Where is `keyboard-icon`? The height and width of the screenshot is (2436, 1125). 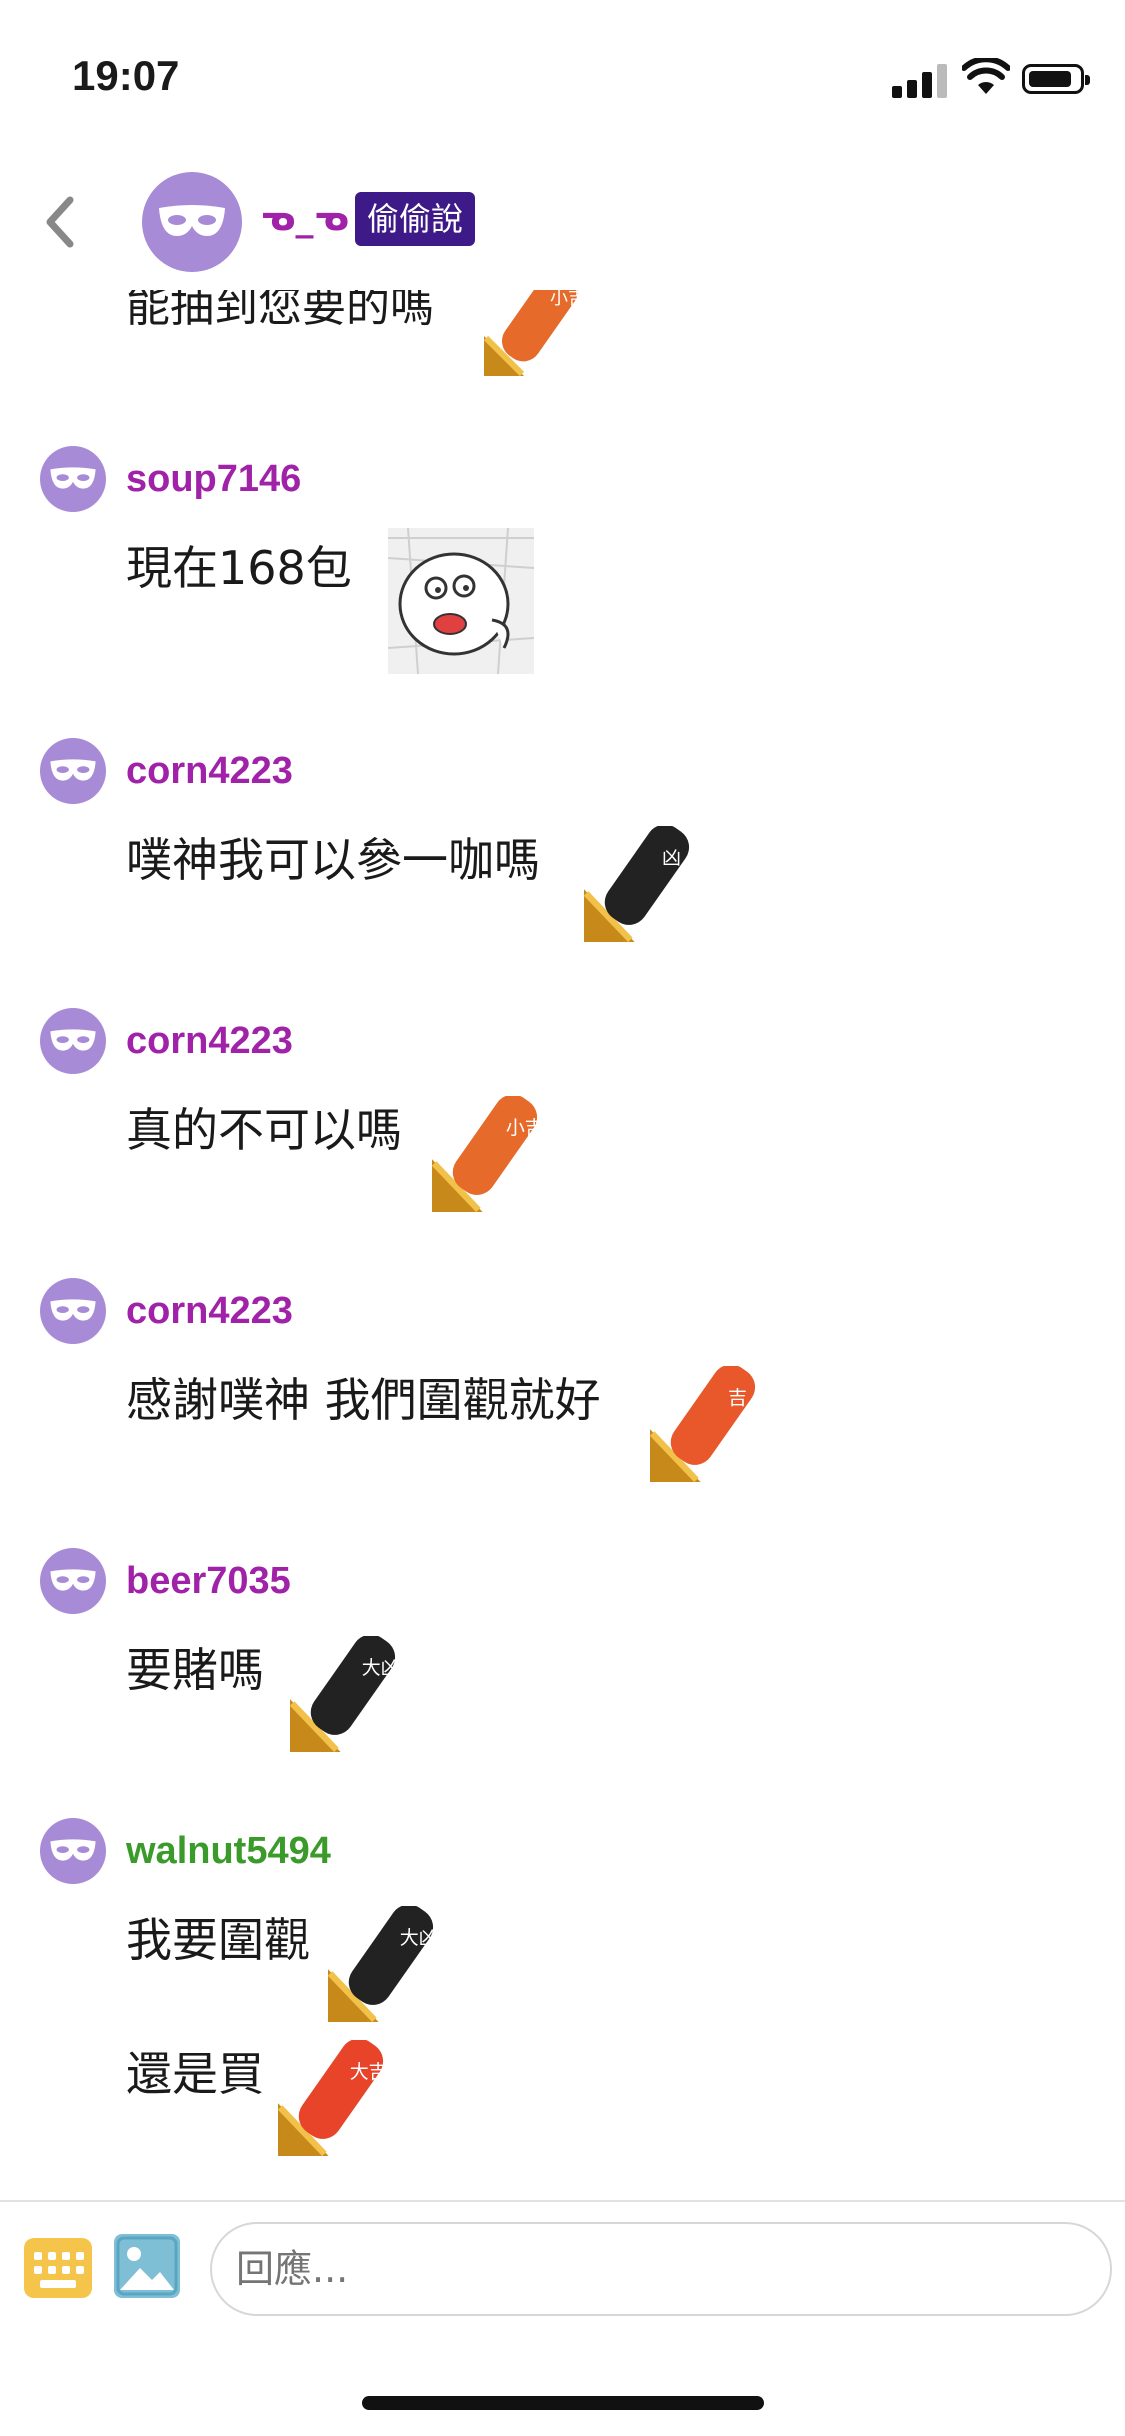
keyboard-icon is located at coordinates (58, 2268).